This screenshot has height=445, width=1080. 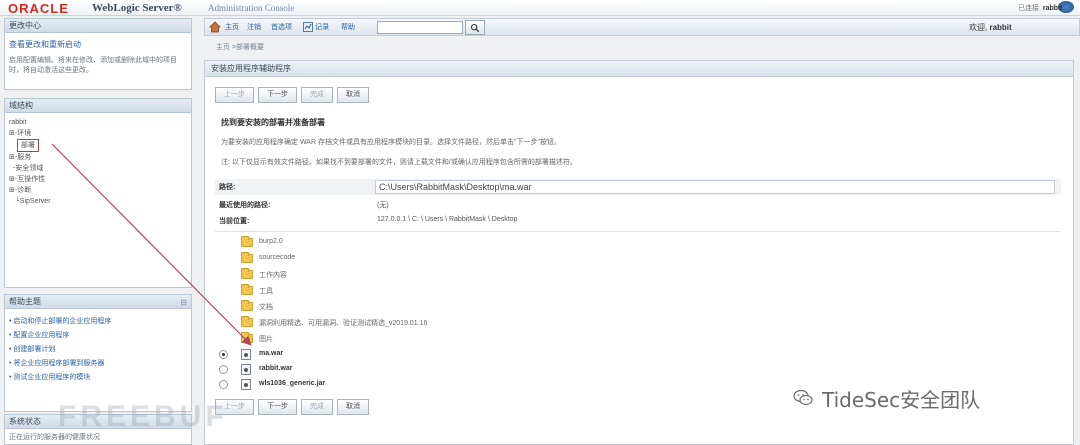 What do you see at coordinates (234, 95) in the screenshot?
I see `back-button: 上一步` at bounding box center [234, 95].